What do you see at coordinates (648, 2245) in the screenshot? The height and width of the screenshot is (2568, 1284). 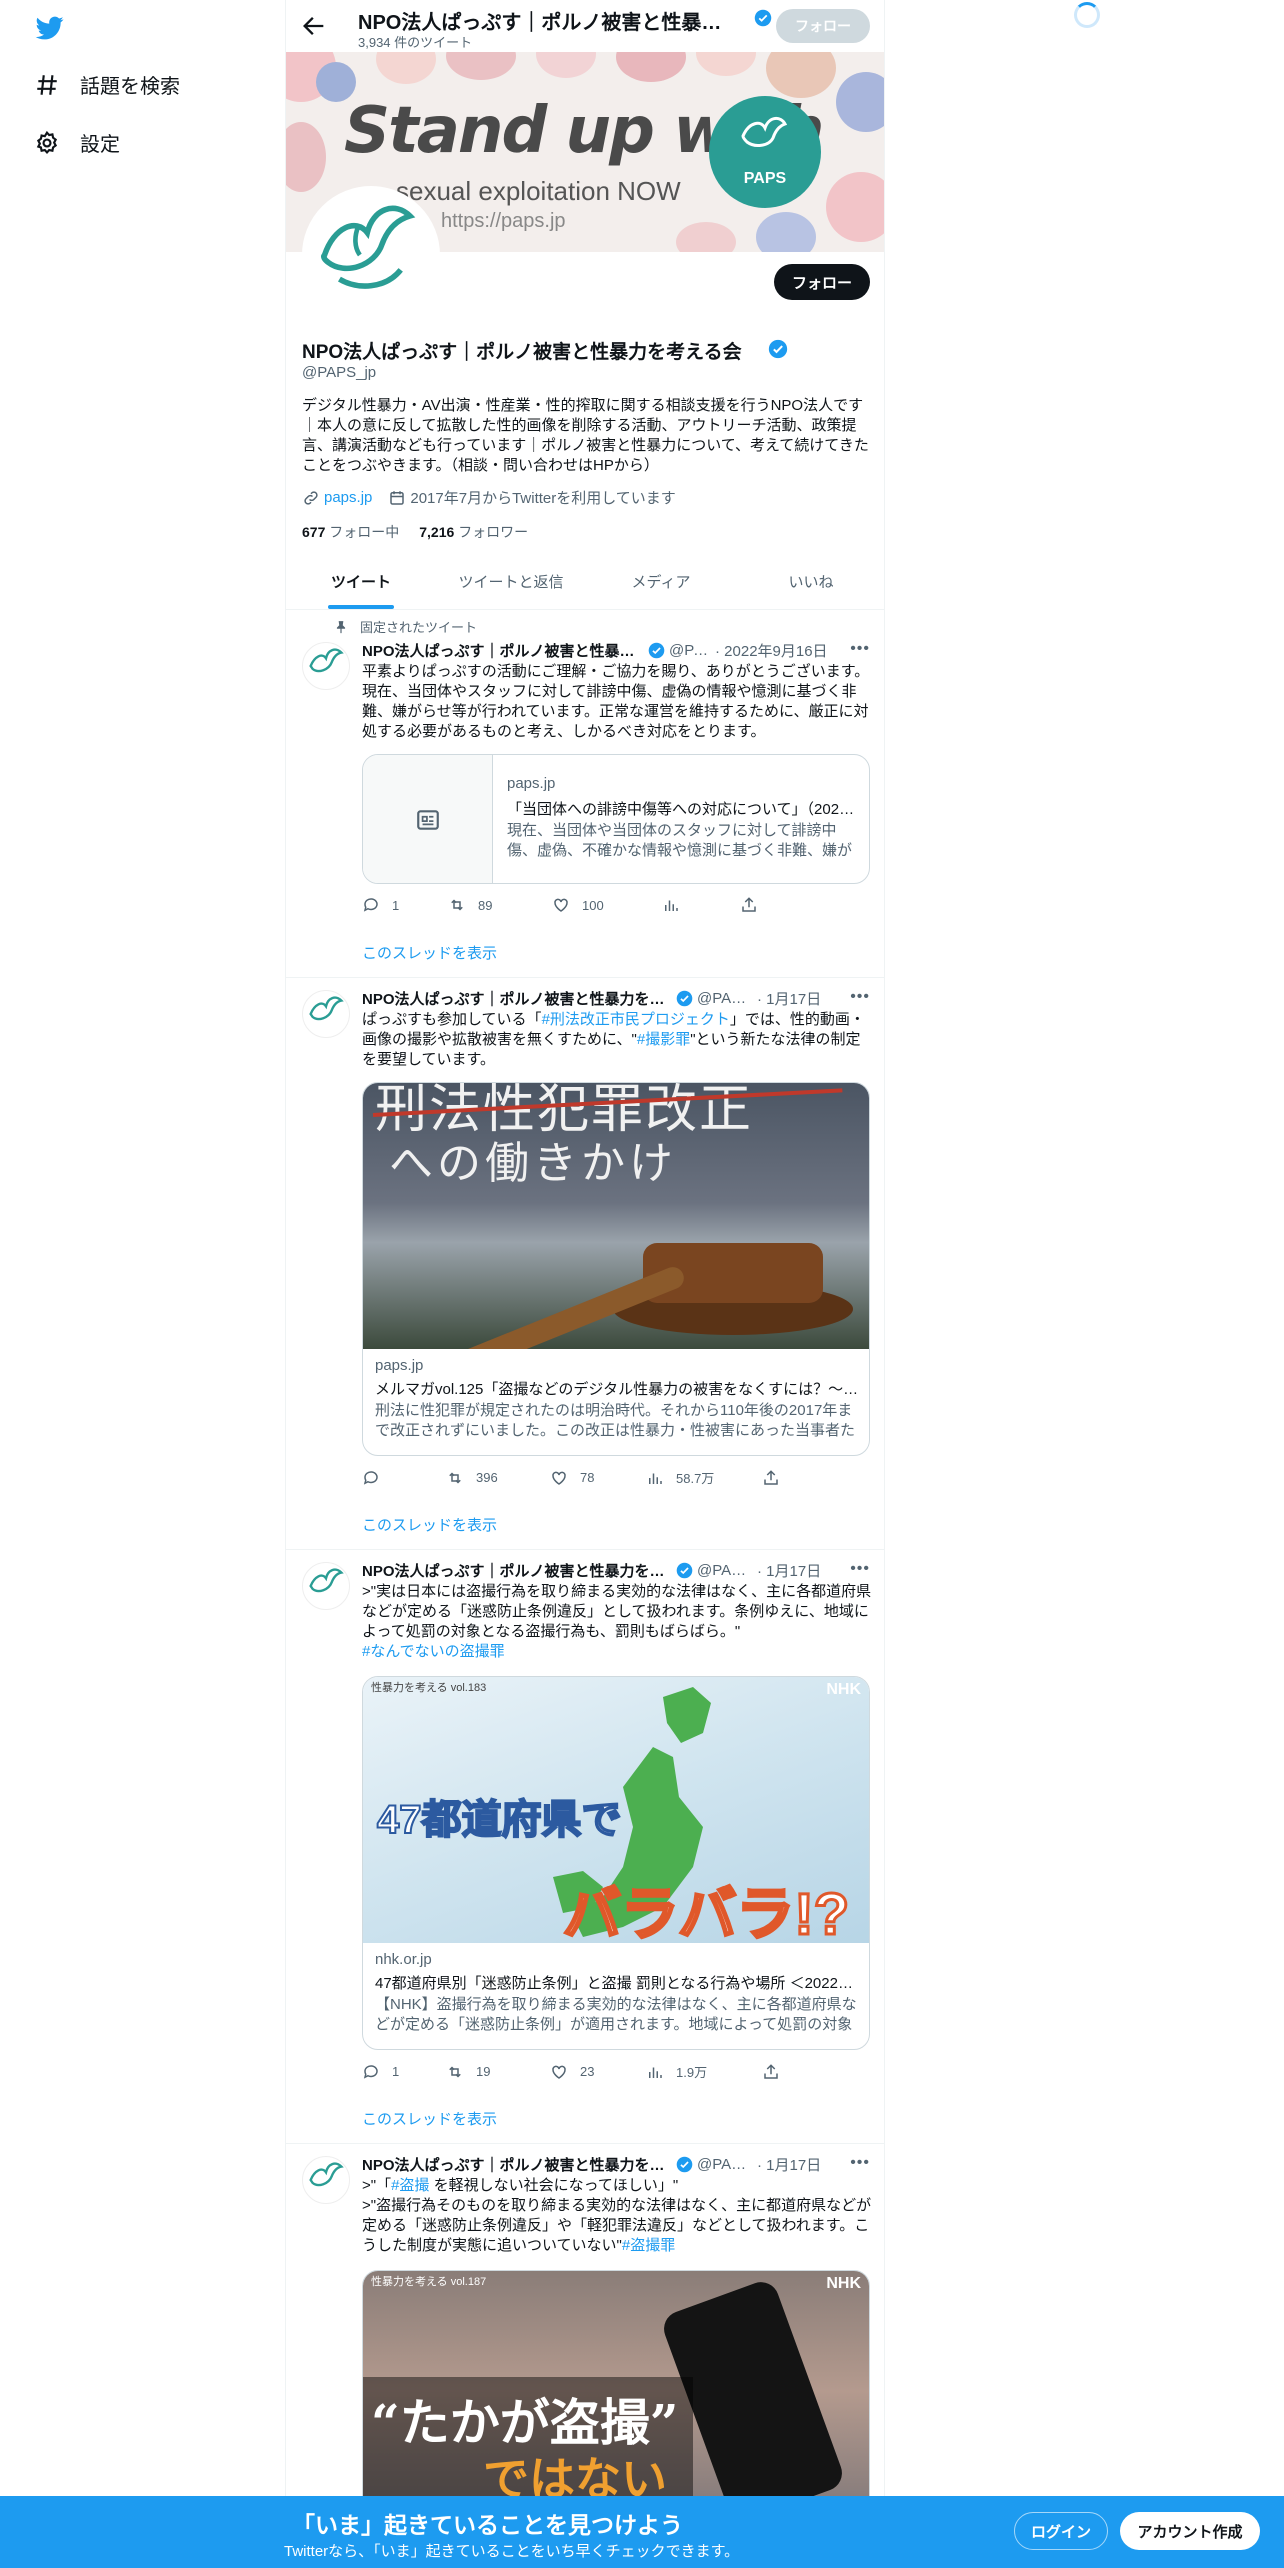 I see `hashtag-link: #盗撮罪` at bounding box center [648, 2245].